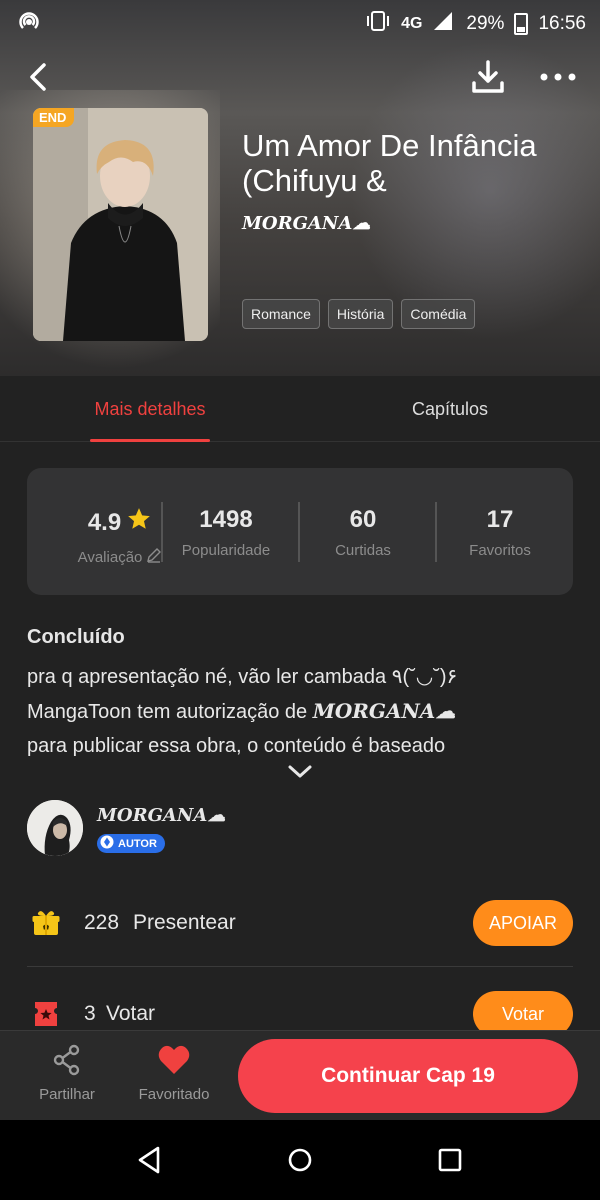  What do you see at coordinates (226, 519) in the screenshot?
I see `popularity-value: 1498` at bounding box center [226, 519].